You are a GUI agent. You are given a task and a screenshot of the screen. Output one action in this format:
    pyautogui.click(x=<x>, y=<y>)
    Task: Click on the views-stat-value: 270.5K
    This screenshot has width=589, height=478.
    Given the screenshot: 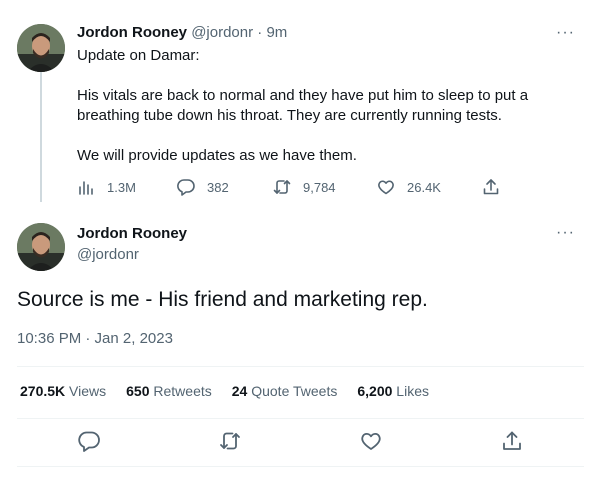 What is the action you would take?
    pyautogui.click(x=43, y=391)
    